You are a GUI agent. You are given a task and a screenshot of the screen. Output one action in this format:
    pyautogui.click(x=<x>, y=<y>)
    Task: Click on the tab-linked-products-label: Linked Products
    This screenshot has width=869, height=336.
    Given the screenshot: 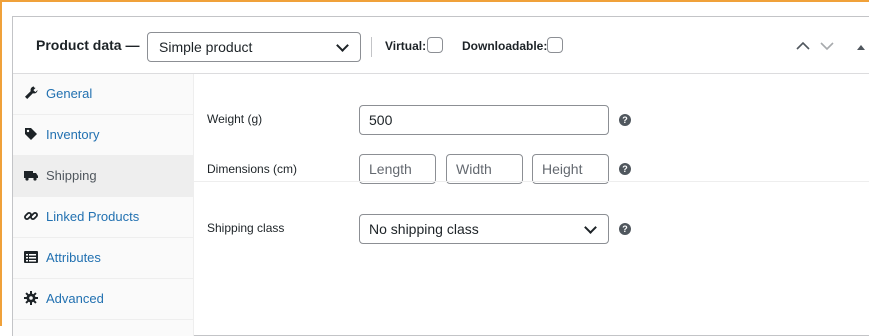 What is the action you would take?
    pyautogui.click(x=93, y=216)
    